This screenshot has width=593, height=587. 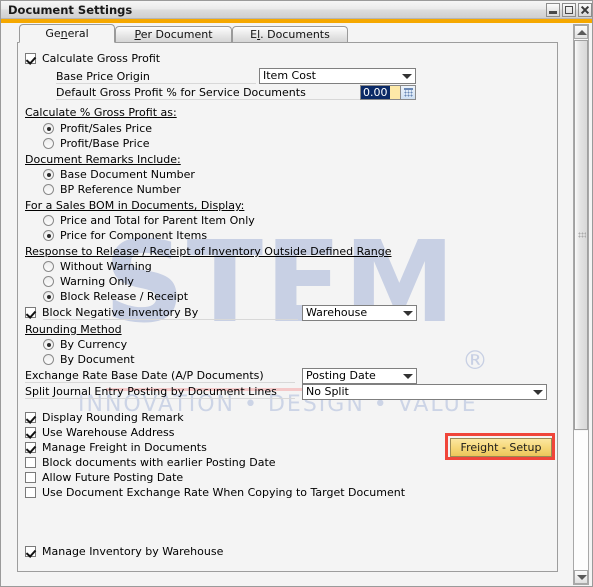 What do you see at coordinates (135, 205) in the screenshot?
I see `sales-bom-group-header: For a Sales BOM in Documents, Display:` at bounding box center [135, 205].